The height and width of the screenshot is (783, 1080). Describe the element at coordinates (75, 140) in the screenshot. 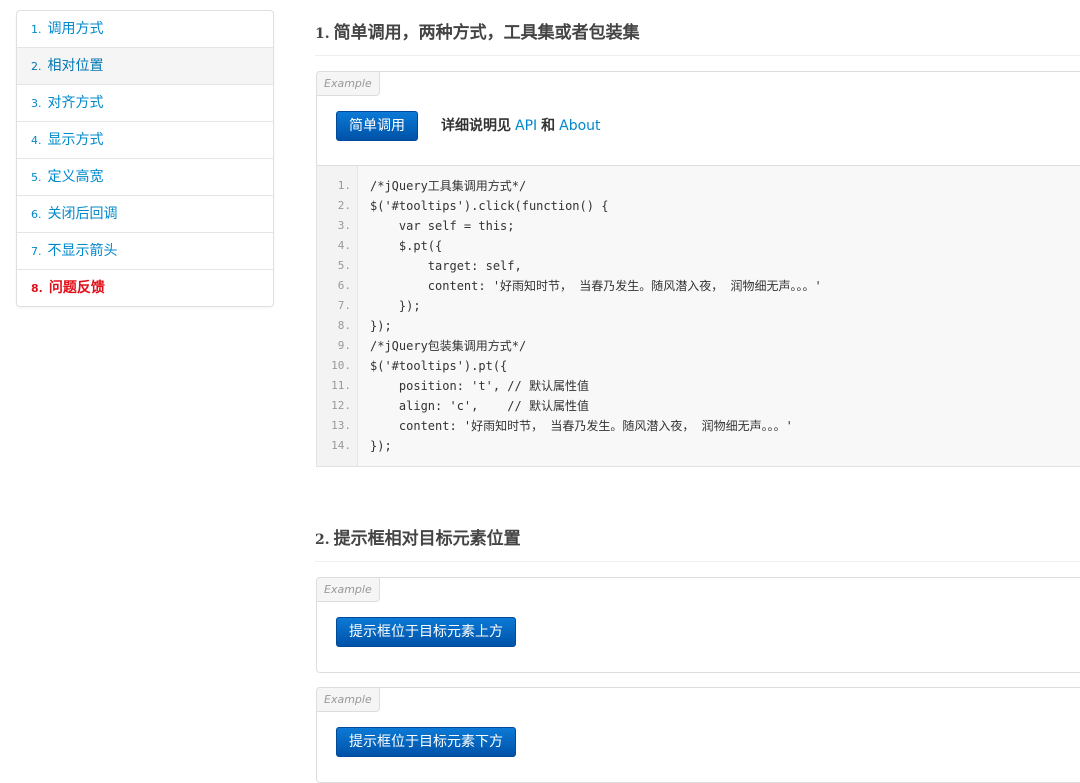

I see `sidebar-item-label: 显示方式` at that location.